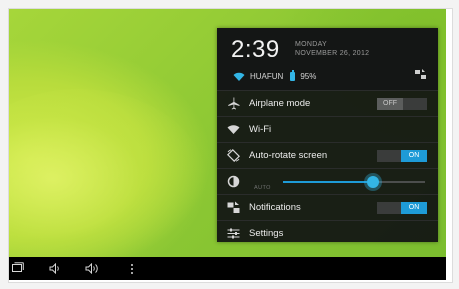  Describe the element at coordinates (132, 269) in the screenshot. I see `menu-icon` at that location.